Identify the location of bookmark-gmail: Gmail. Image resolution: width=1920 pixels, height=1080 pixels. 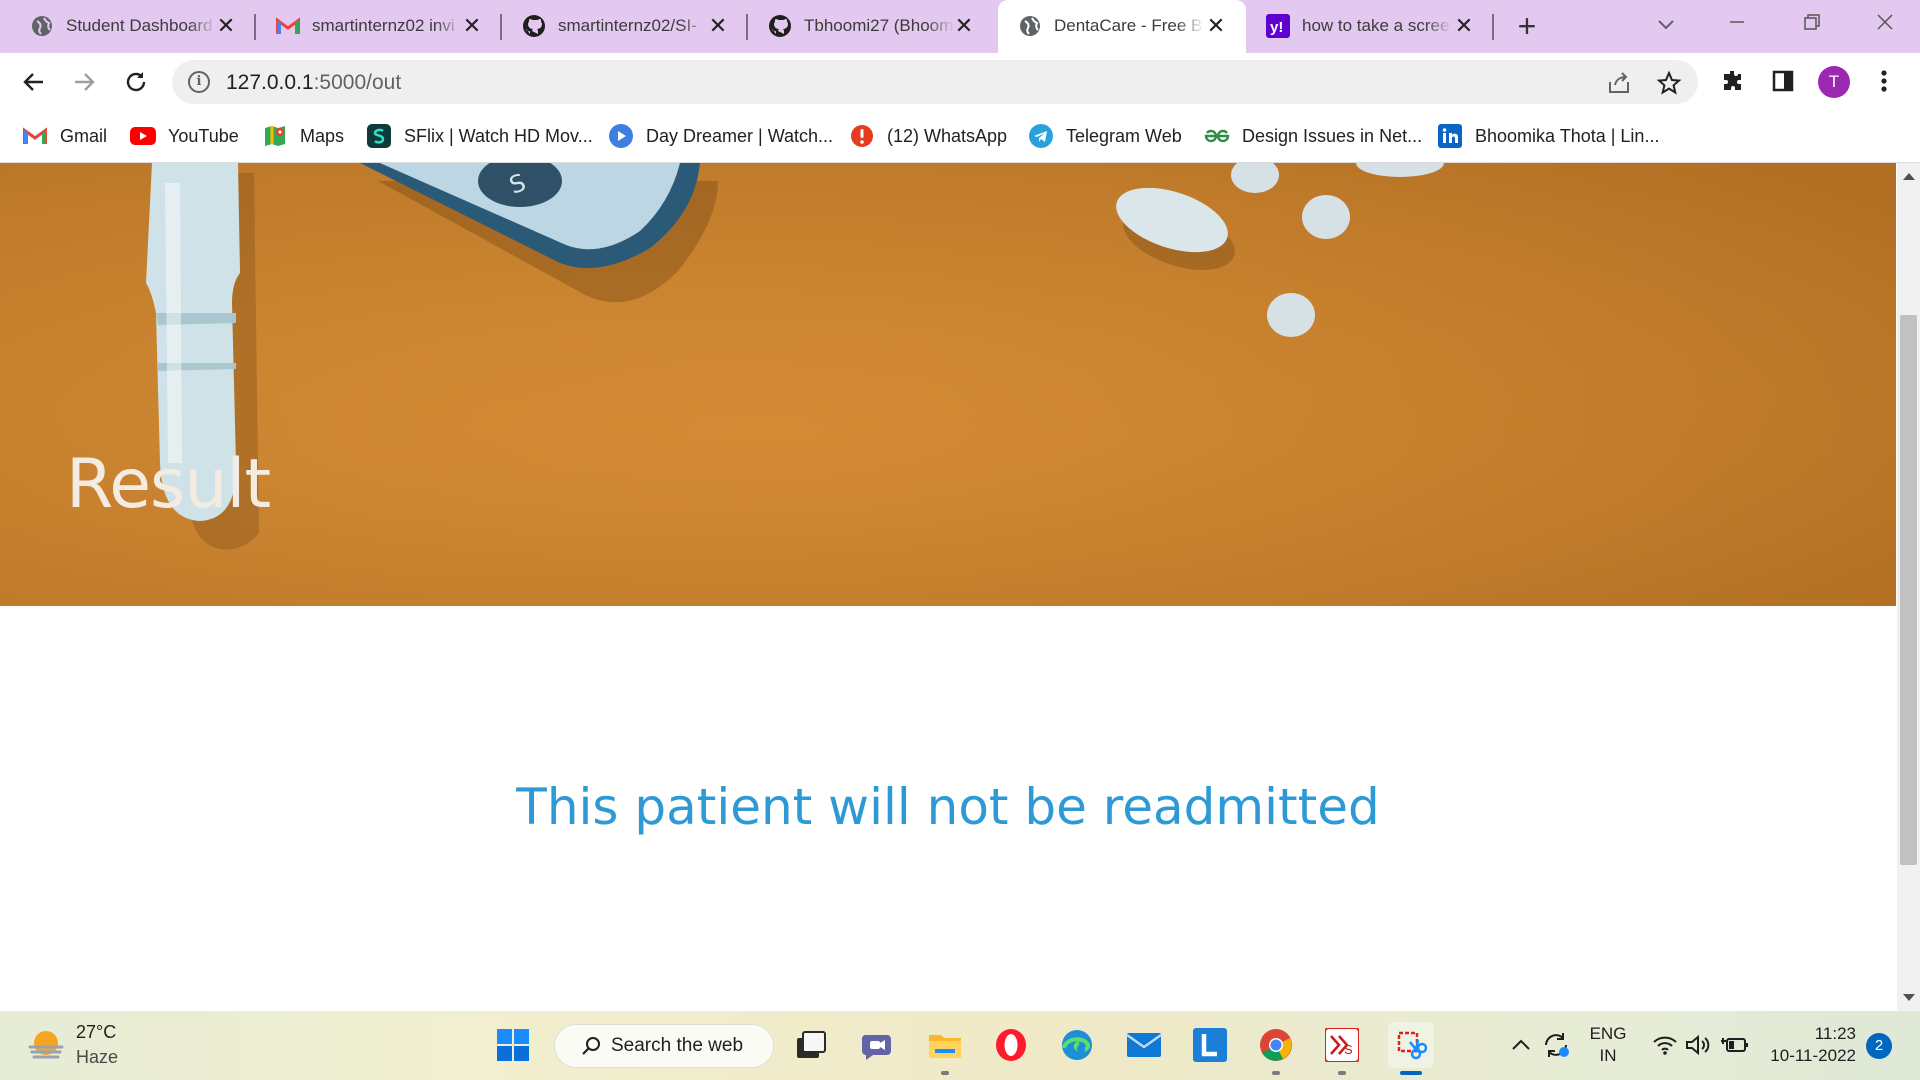
(64, 136).